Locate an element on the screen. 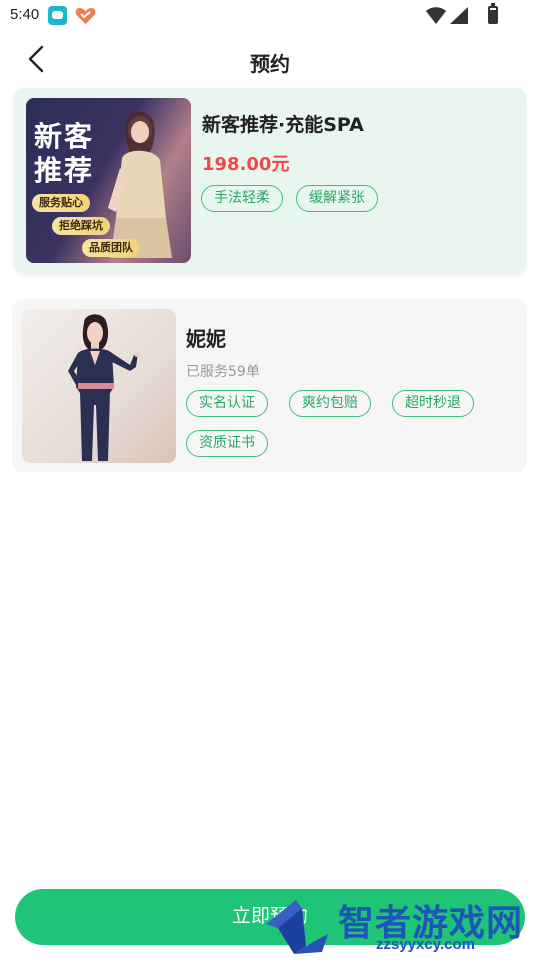 The width and height of the screenshot is (540, 960). site-watermark: 智者游戏网 zzsyyxcy.com is located at coordinates (401, 925).